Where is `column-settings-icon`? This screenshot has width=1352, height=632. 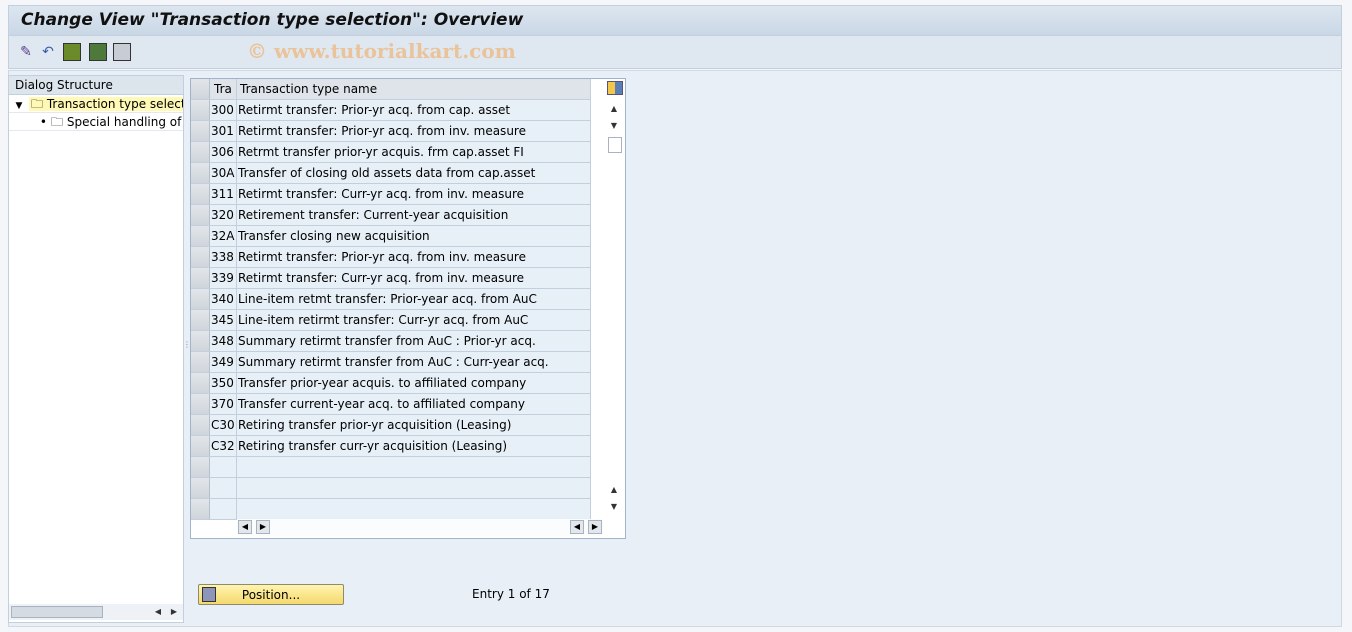 column-settings-icon is located at coordinates (615, 88).